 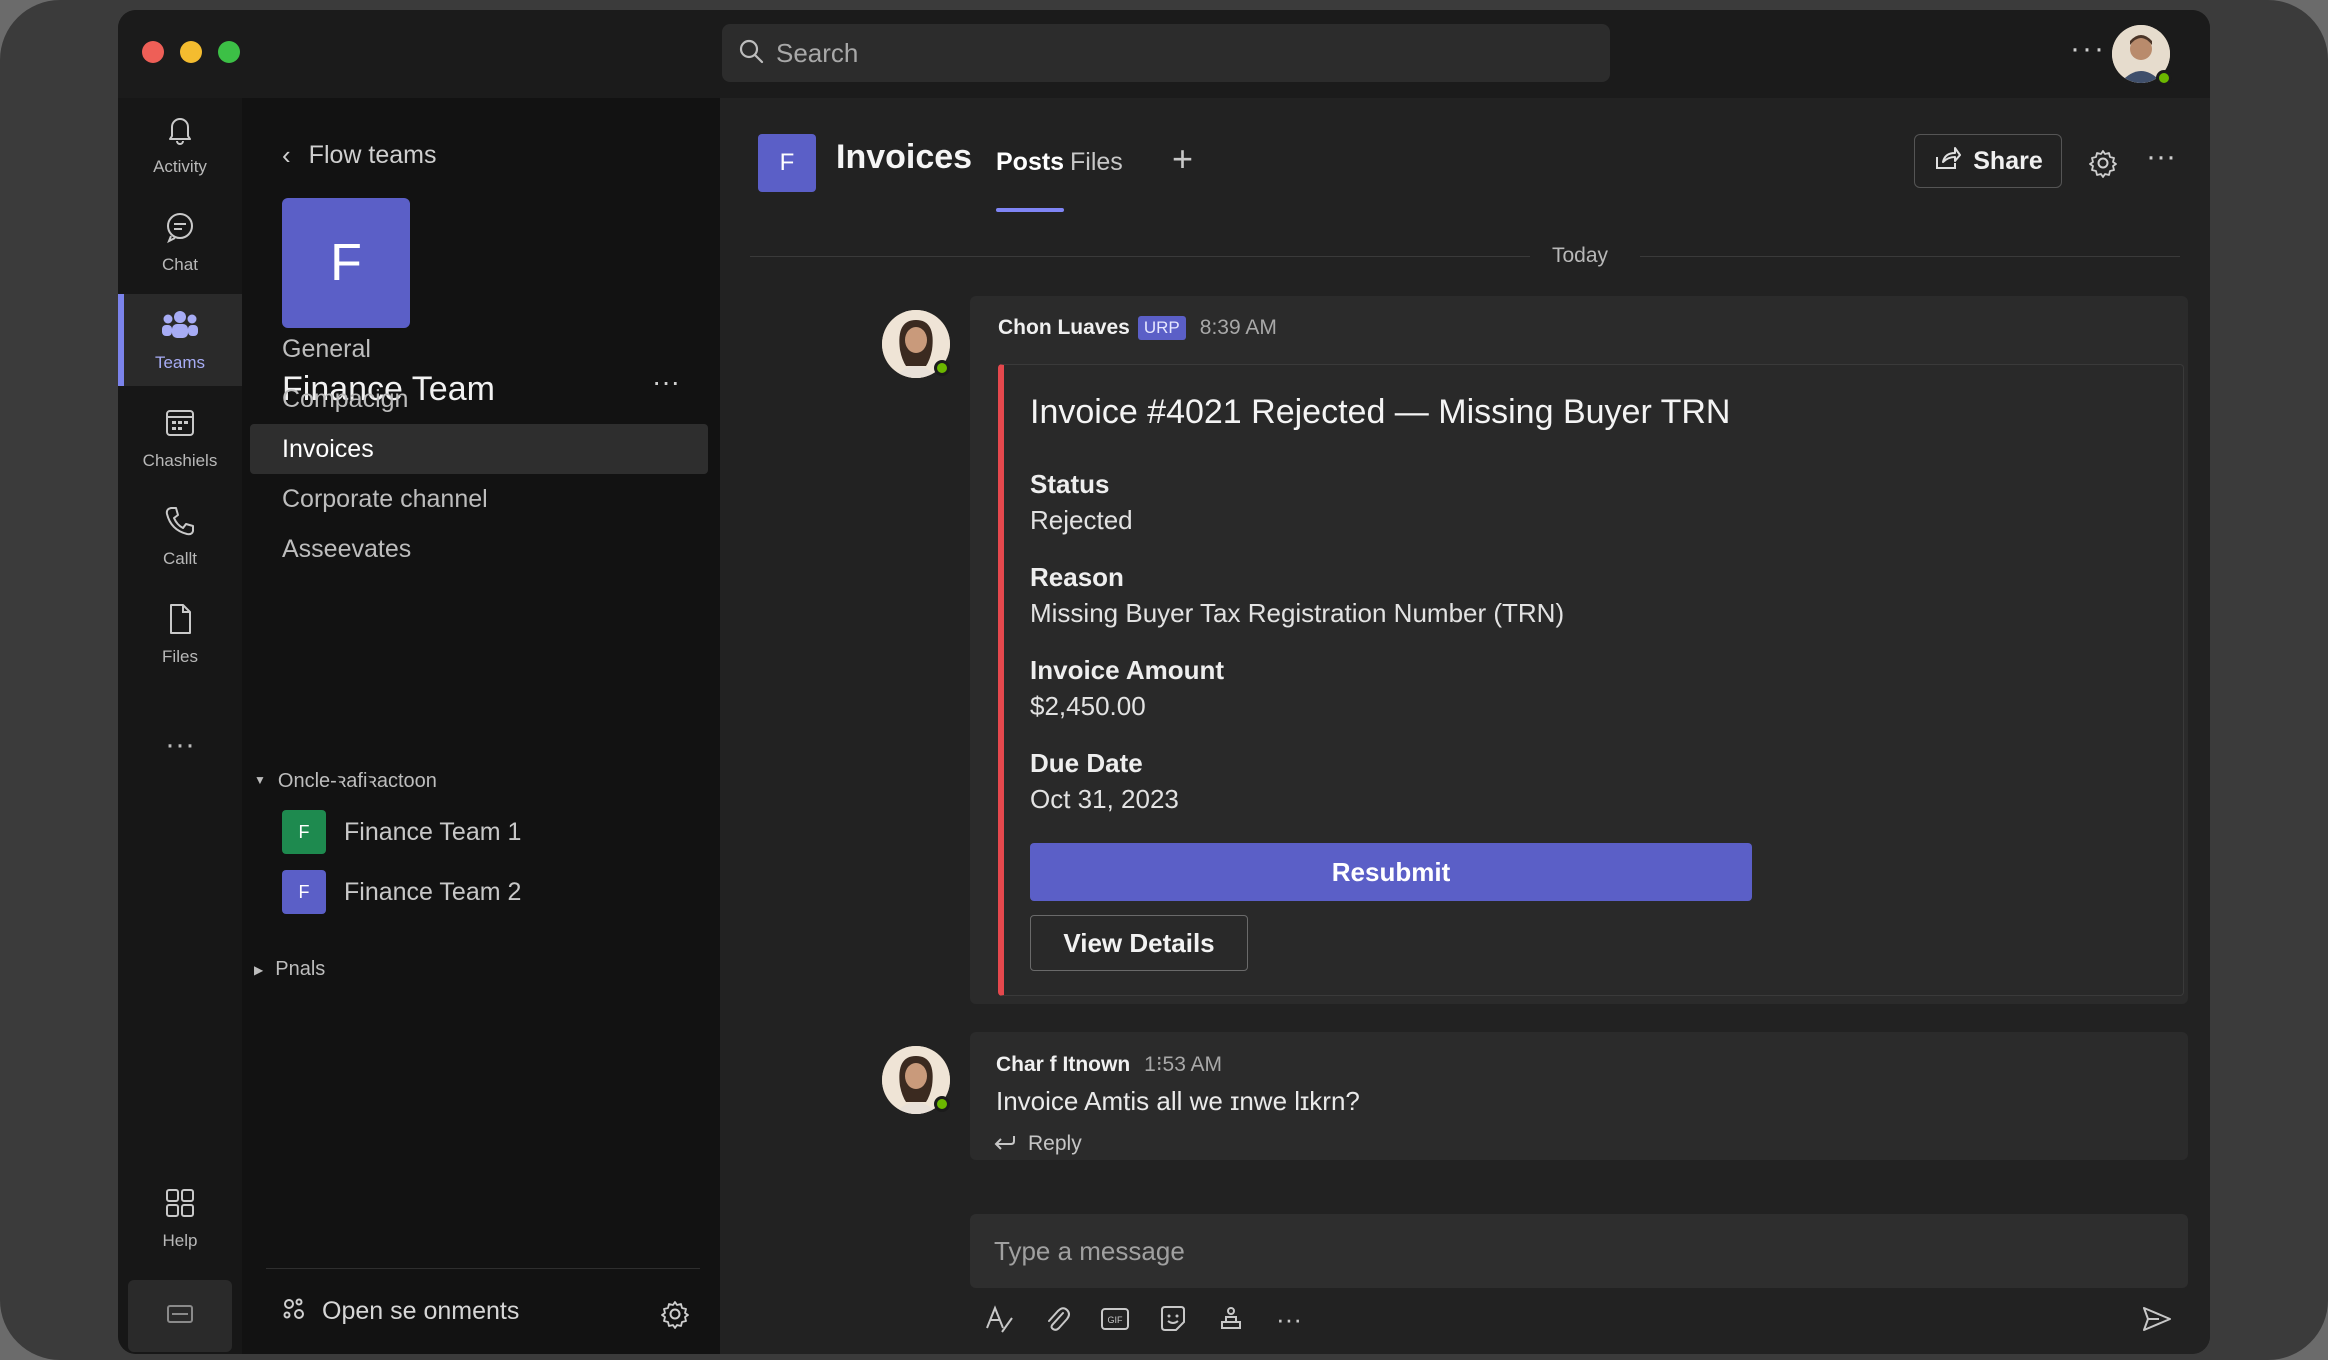 What do you see at coordinates (179, 558) in the screenshot?
I see `rail-label: Callt` at bounding box center [179, 558].